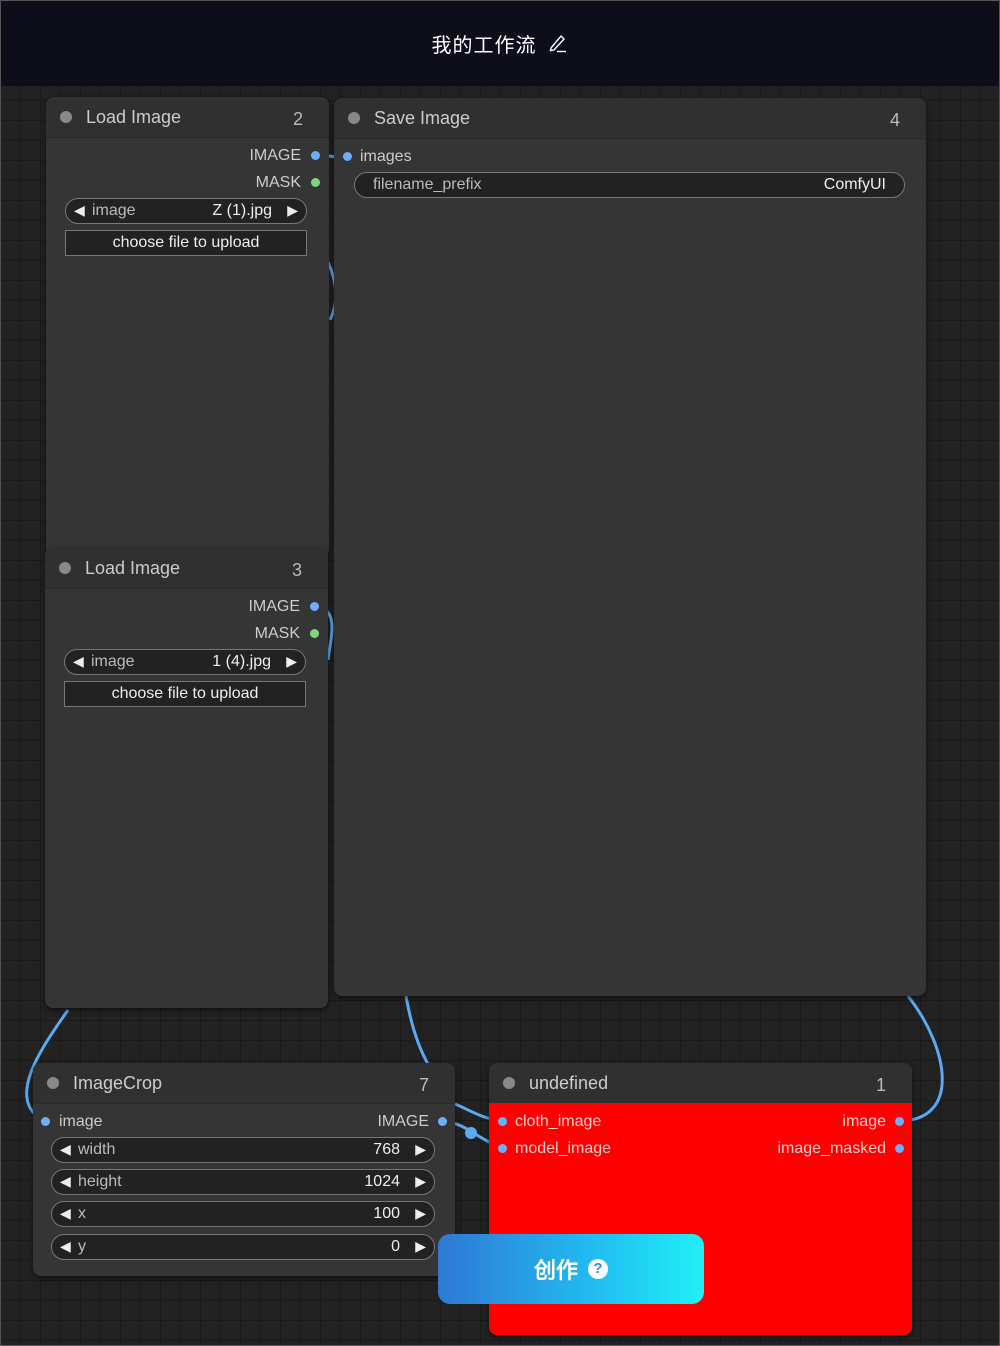  Describe the element at coordinates (243, 1182) in the screenshot. I see `height-number: ◀ height 1024 ▶` at that location.